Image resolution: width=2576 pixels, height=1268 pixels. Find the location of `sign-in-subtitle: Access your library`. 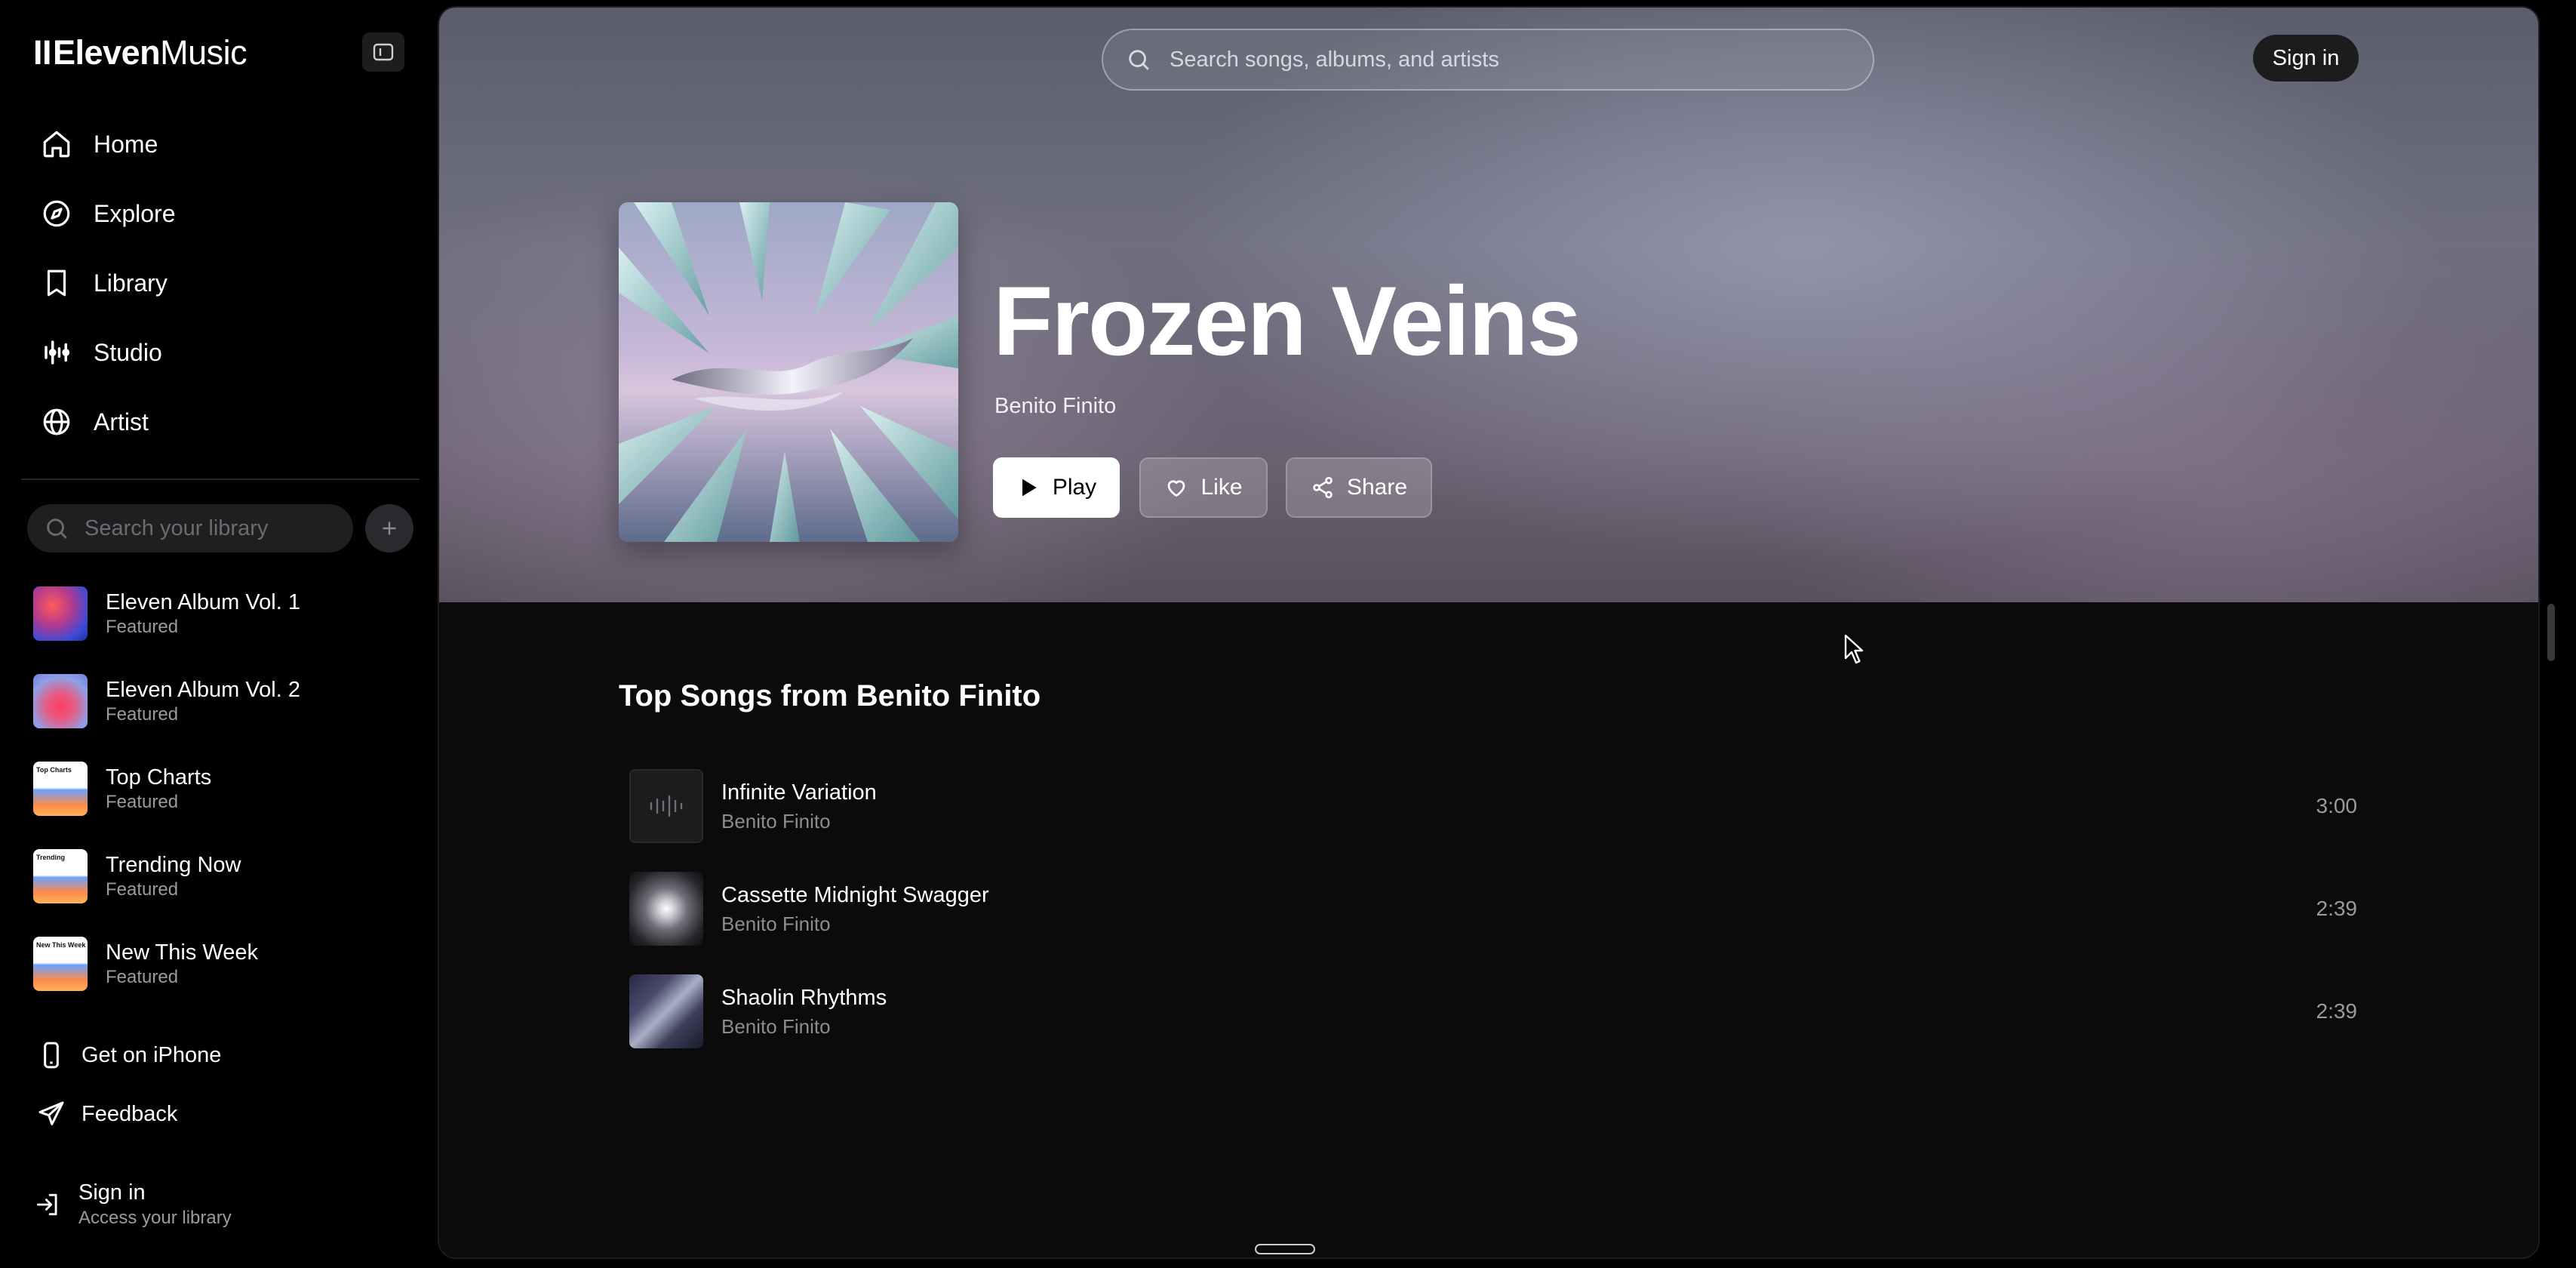

sign-in-subtitle: Access your library is located at coordinates (155, 1218).